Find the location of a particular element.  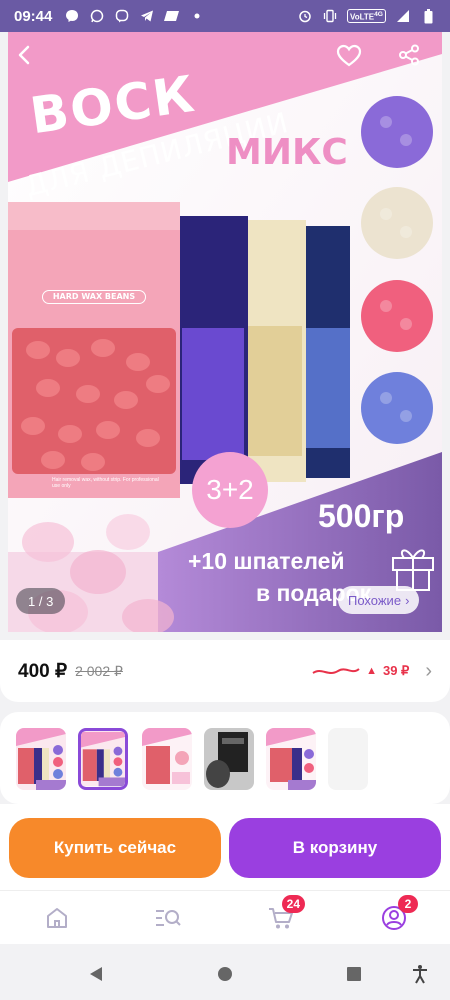

home-icon is located at coordinates (57, 918).